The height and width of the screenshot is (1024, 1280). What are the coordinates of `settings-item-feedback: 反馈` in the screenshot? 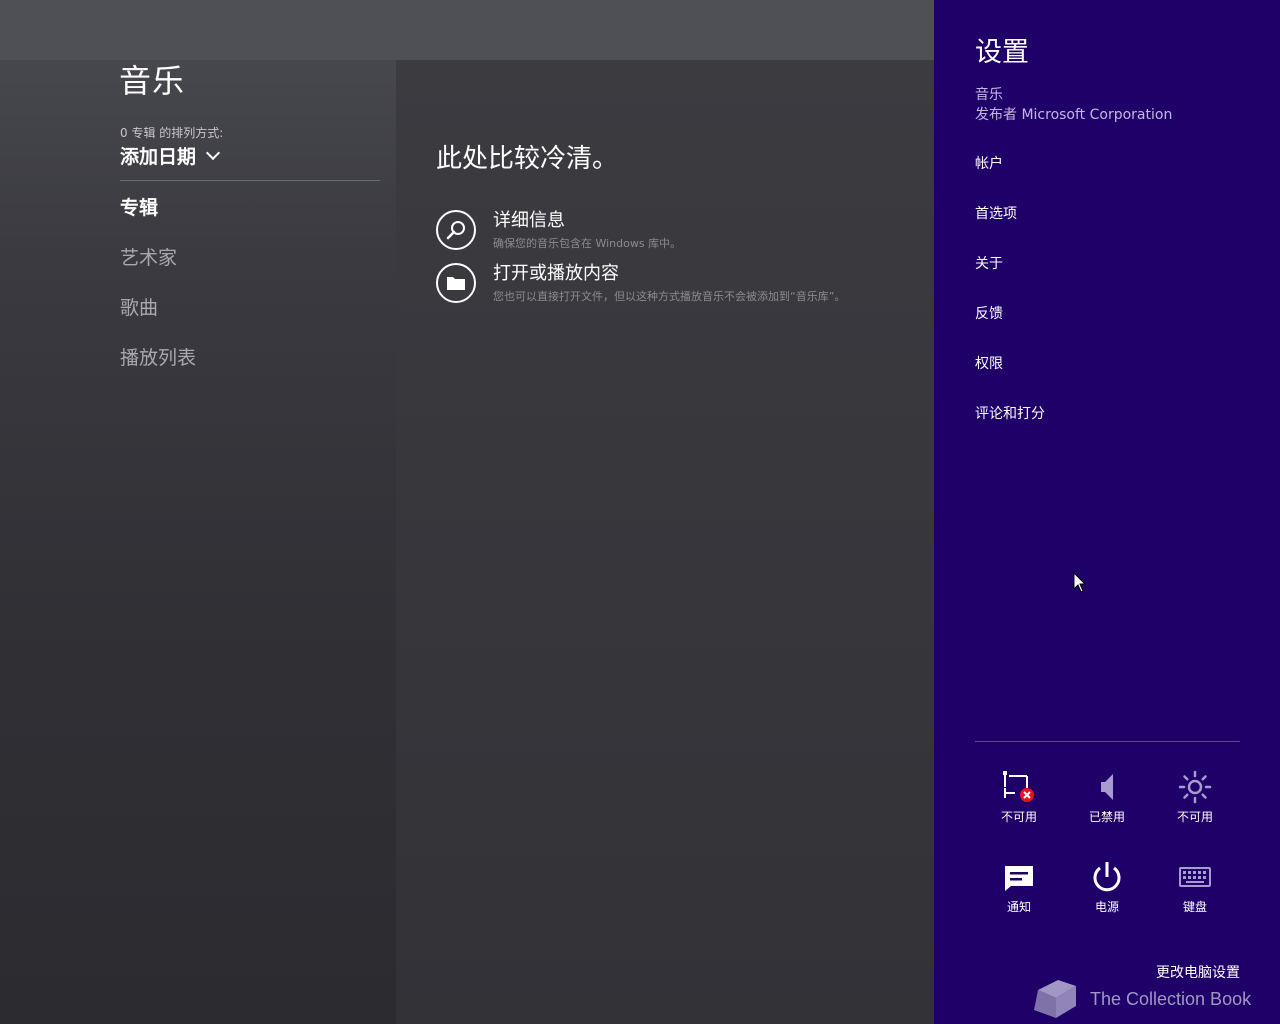 It's located at (1010, 329).